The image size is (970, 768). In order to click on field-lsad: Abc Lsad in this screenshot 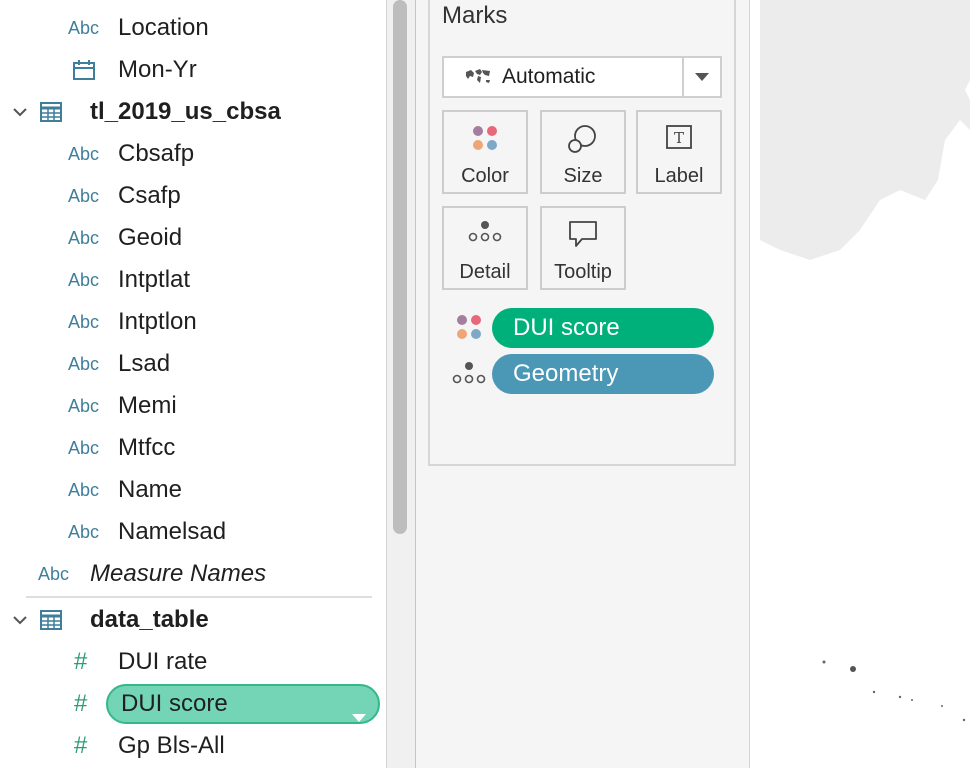, I will do `click(119, 364)`.